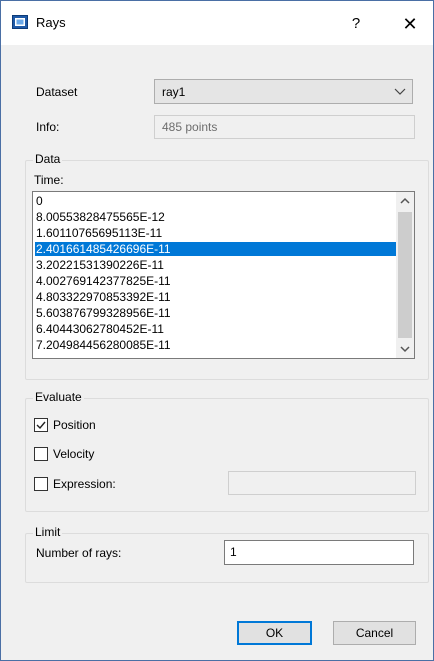 This screenshot has height=661, width=434. I want to click on info-value: 485 points, so click(190, 127).